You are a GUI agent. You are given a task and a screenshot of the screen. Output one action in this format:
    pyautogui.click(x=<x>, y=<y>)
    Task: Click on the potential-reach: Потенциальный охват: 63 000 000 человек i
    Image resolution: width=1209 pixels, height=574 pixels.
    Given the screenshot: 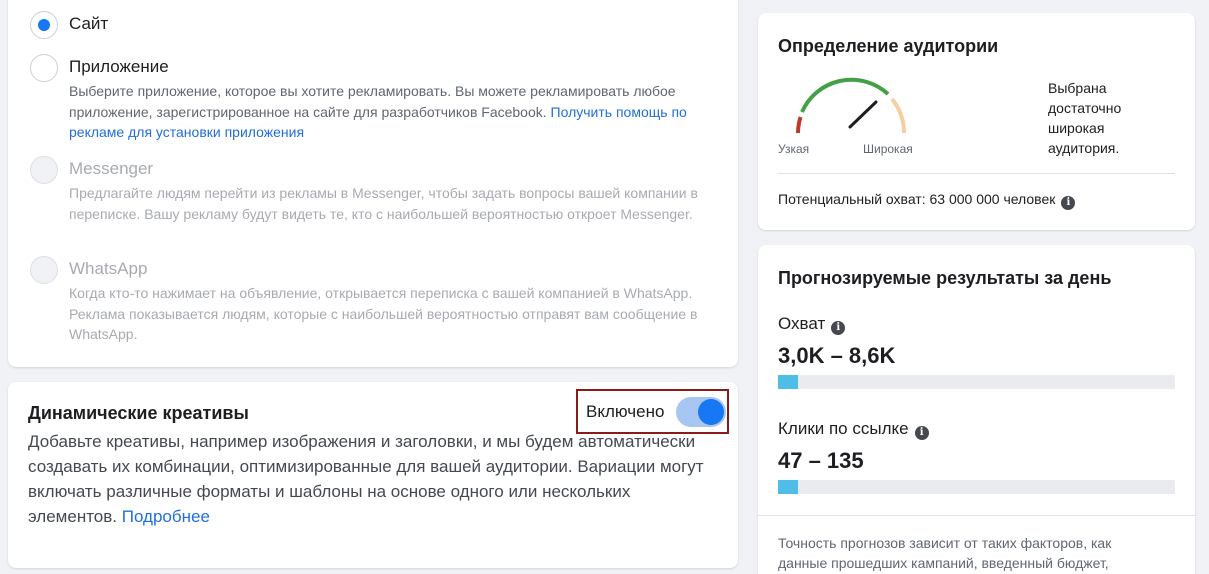 What is the action you would take?
    pyautogui.click(x=927, y=200)
    